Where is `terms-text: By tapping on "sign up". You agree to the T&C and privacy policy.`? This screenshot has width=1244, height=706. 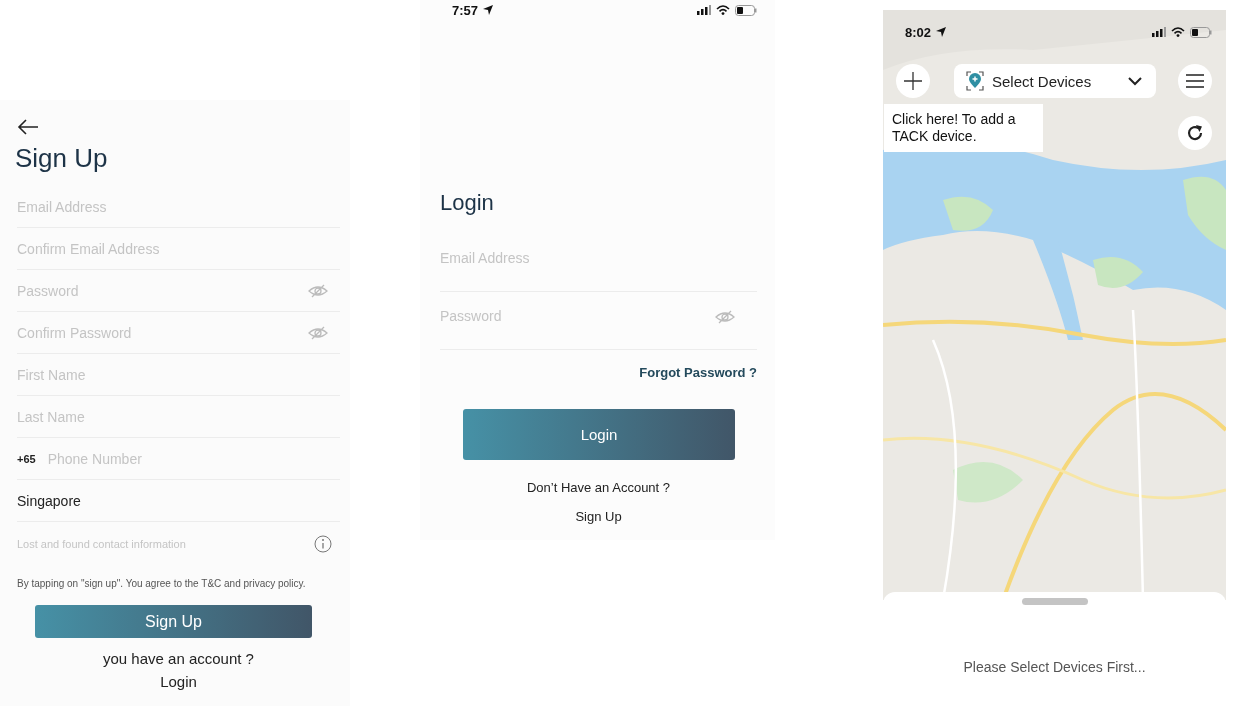
terms-text: By tapping on "sign up". You agree to the T&C and privacy policy. is located at coordinates (162, 583).